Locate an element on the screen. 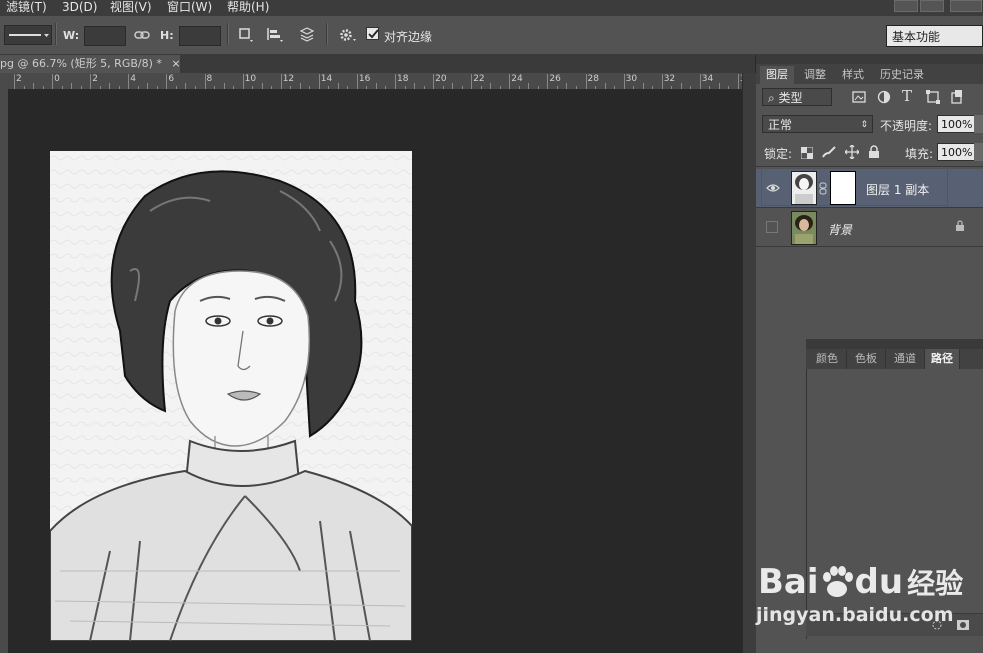  stroke-type-dropdown is located at coordinates (28, 35).